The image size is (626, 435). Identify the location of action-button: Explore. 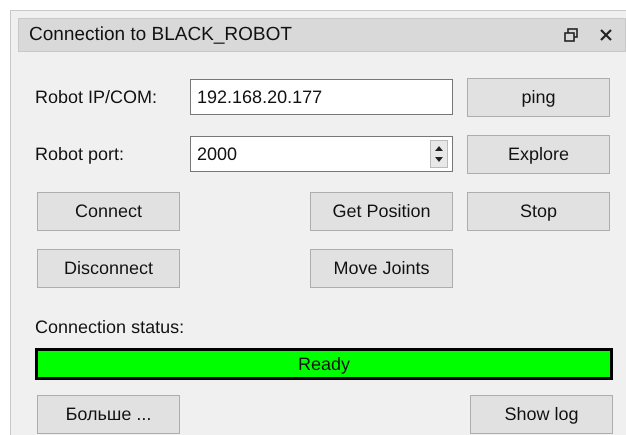
(538, 154).